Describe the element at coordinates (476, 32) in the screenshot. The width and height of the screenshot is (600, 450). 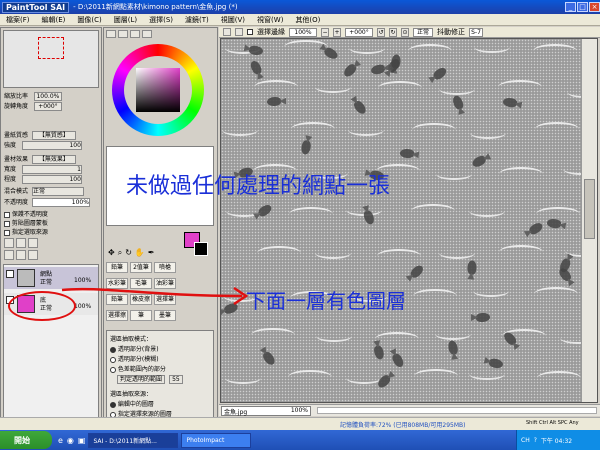
I see `stabilizer-select: S-7` at that location.